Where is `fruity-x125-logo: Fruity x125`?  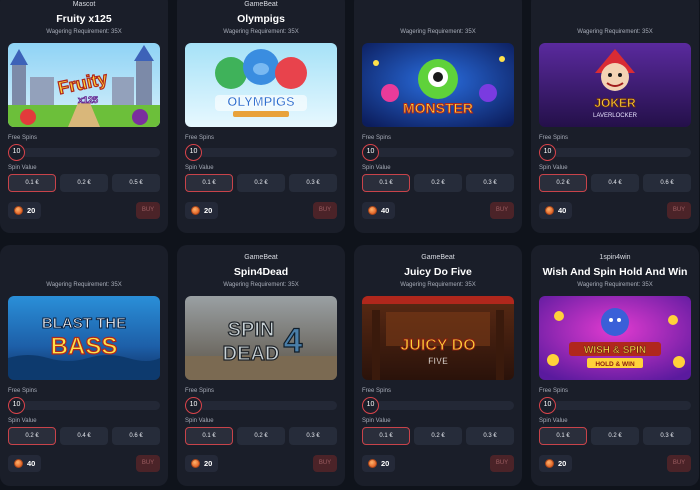
fruity-x125-logo: Fruity x125 is located at coordinates (84, 85).